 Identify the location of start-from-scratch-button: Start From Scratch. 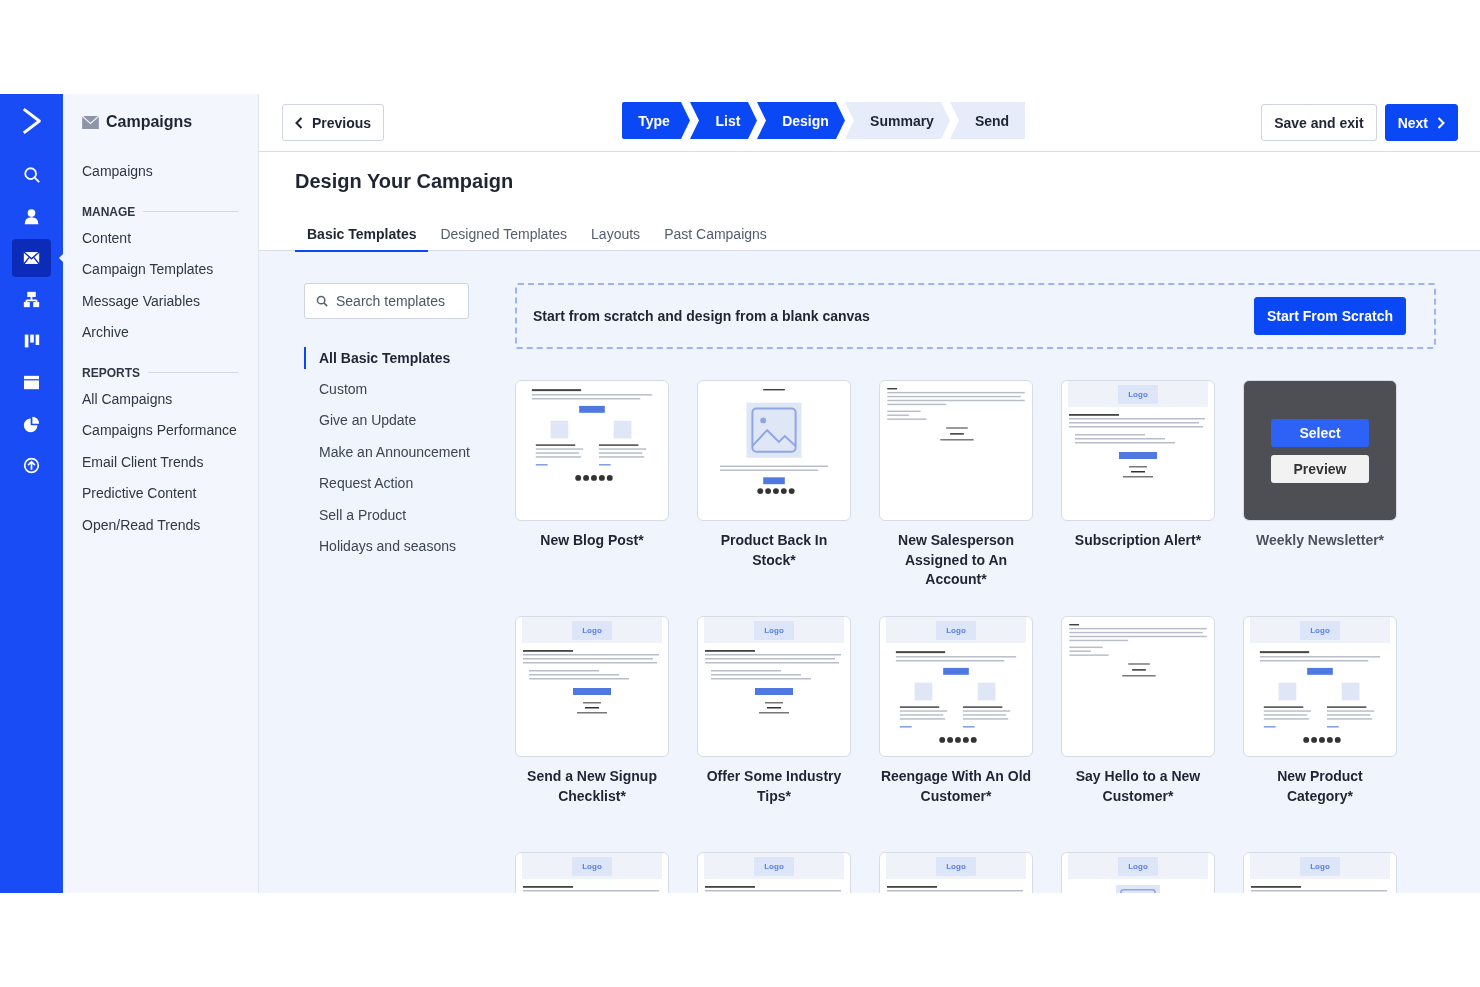
(1329, 316).